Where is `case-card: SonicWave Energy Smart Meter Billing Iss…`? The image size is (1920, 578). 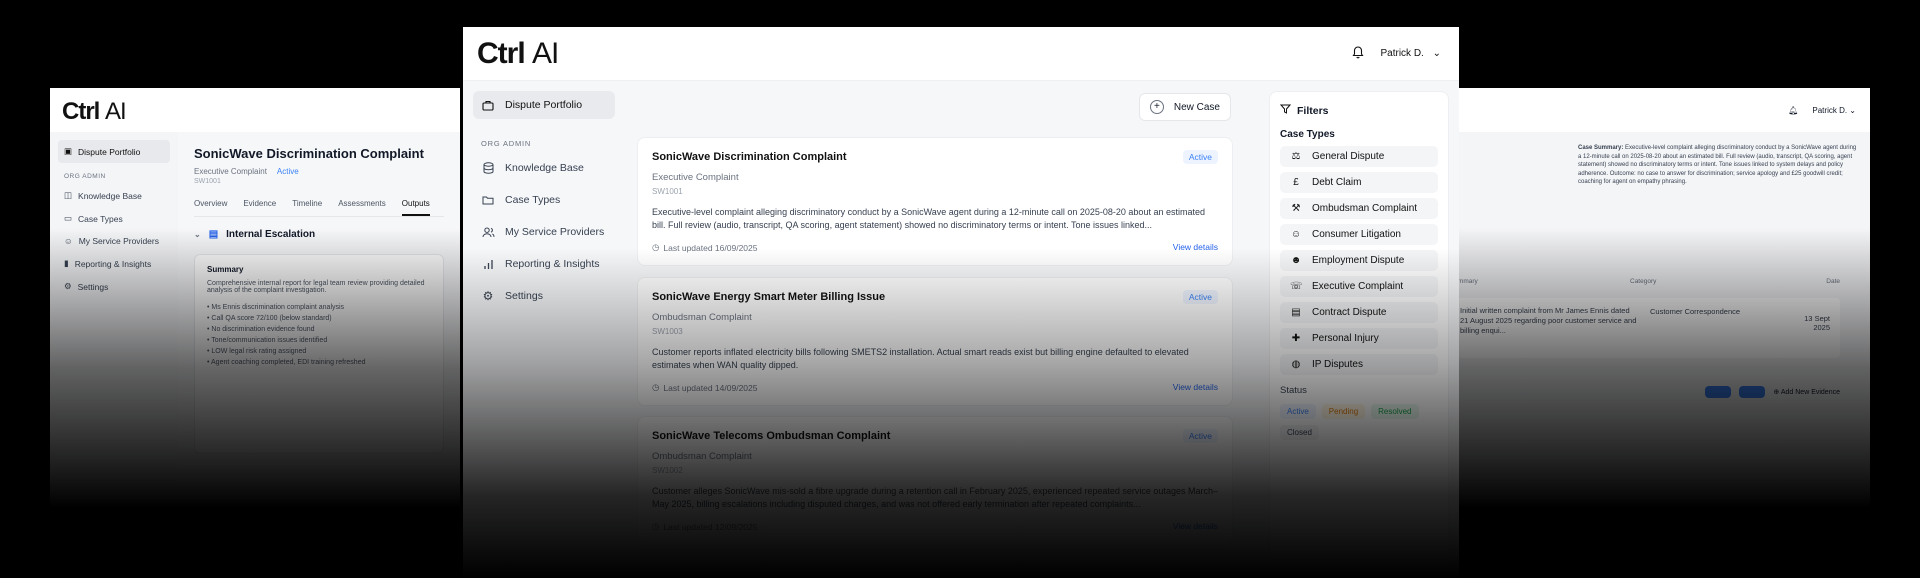 case-card: SonicWave Energy Smart Meter Billing Iss… is located at coordinates (935, 341).